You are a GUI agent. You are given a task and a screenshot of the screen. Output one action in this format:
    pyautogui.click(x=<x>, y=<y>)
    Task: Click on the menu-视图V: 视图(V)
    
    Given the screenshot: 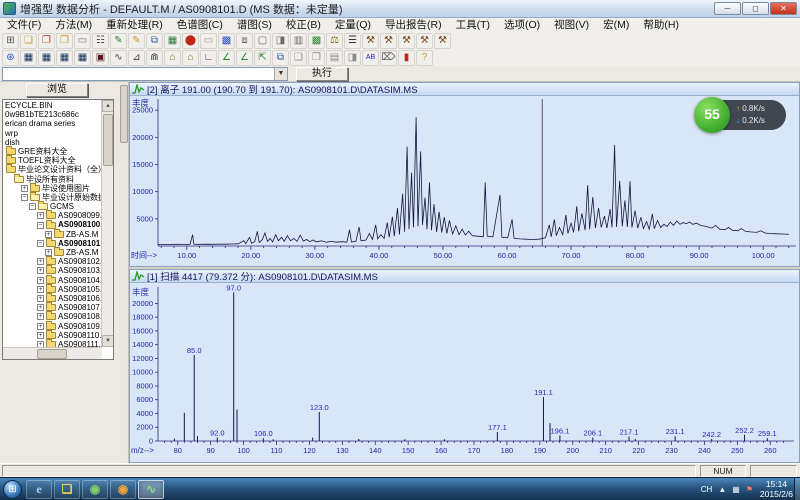 What is the action you would take?
    pyautogui.click(x=571, y=25)
    